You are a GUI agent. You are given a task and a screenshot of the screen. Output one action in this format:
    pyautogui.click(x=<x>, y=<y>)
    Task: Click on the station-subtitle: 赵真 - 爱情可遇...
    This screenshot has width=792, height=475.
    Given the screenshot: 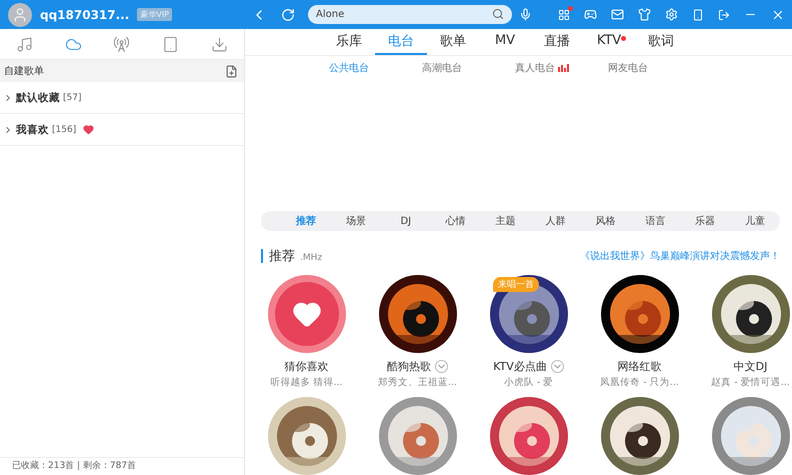 What is the action you would take?
    pyautogui.click(x=750, y=382)
    